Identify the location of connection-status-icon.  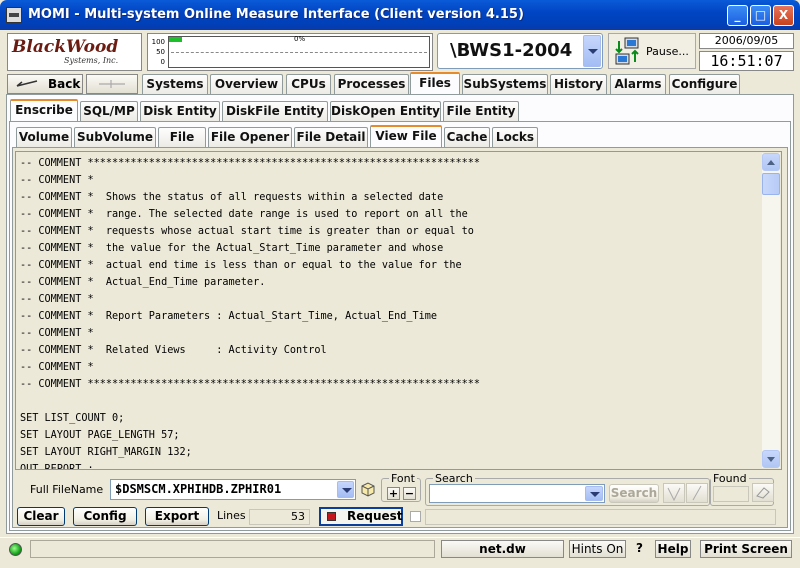
(15, 549).